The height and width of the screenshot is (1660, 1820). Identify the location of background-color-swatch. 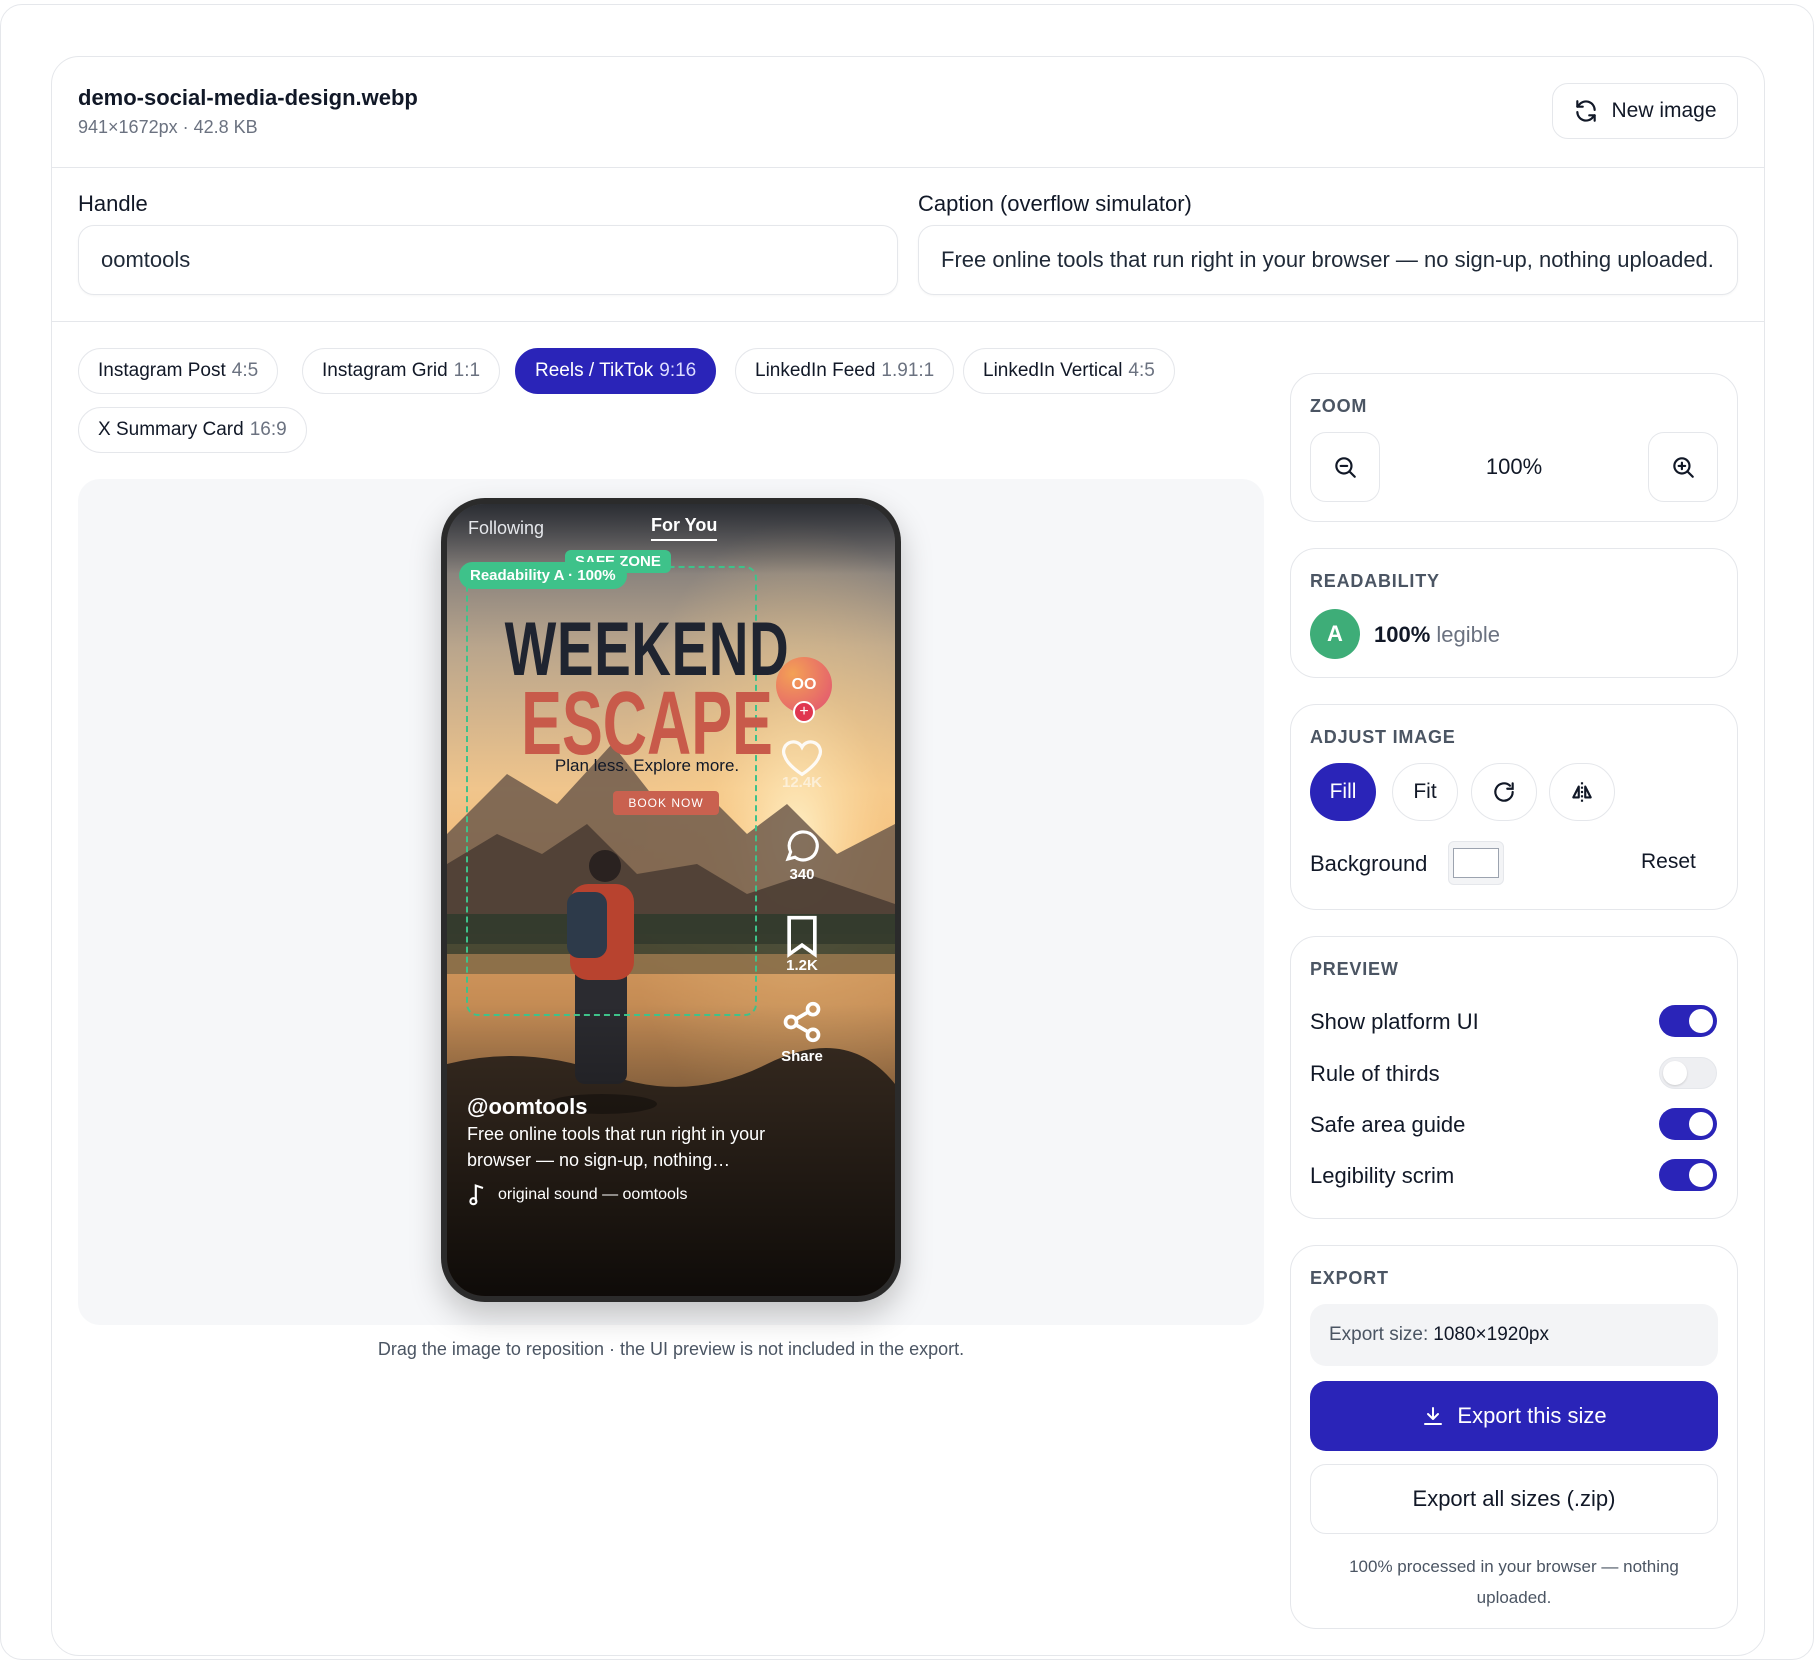
(1476, 863).